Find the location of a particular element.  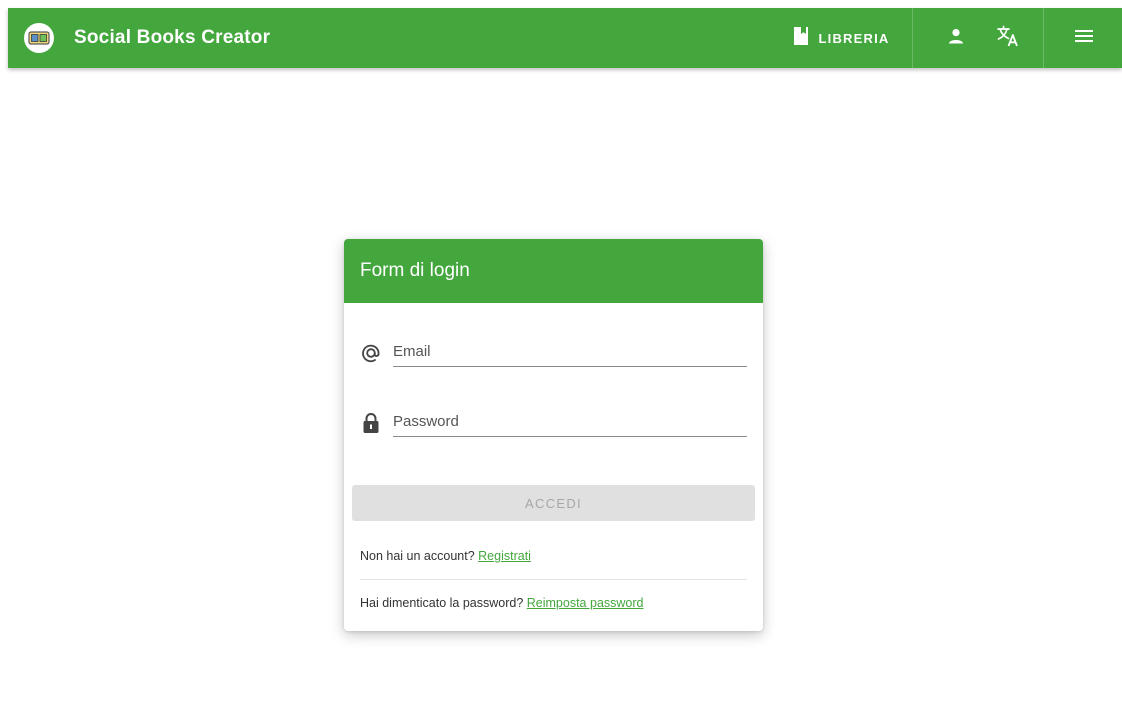

reset-password-link: Reimposta password is located at coordinates (585, 603).